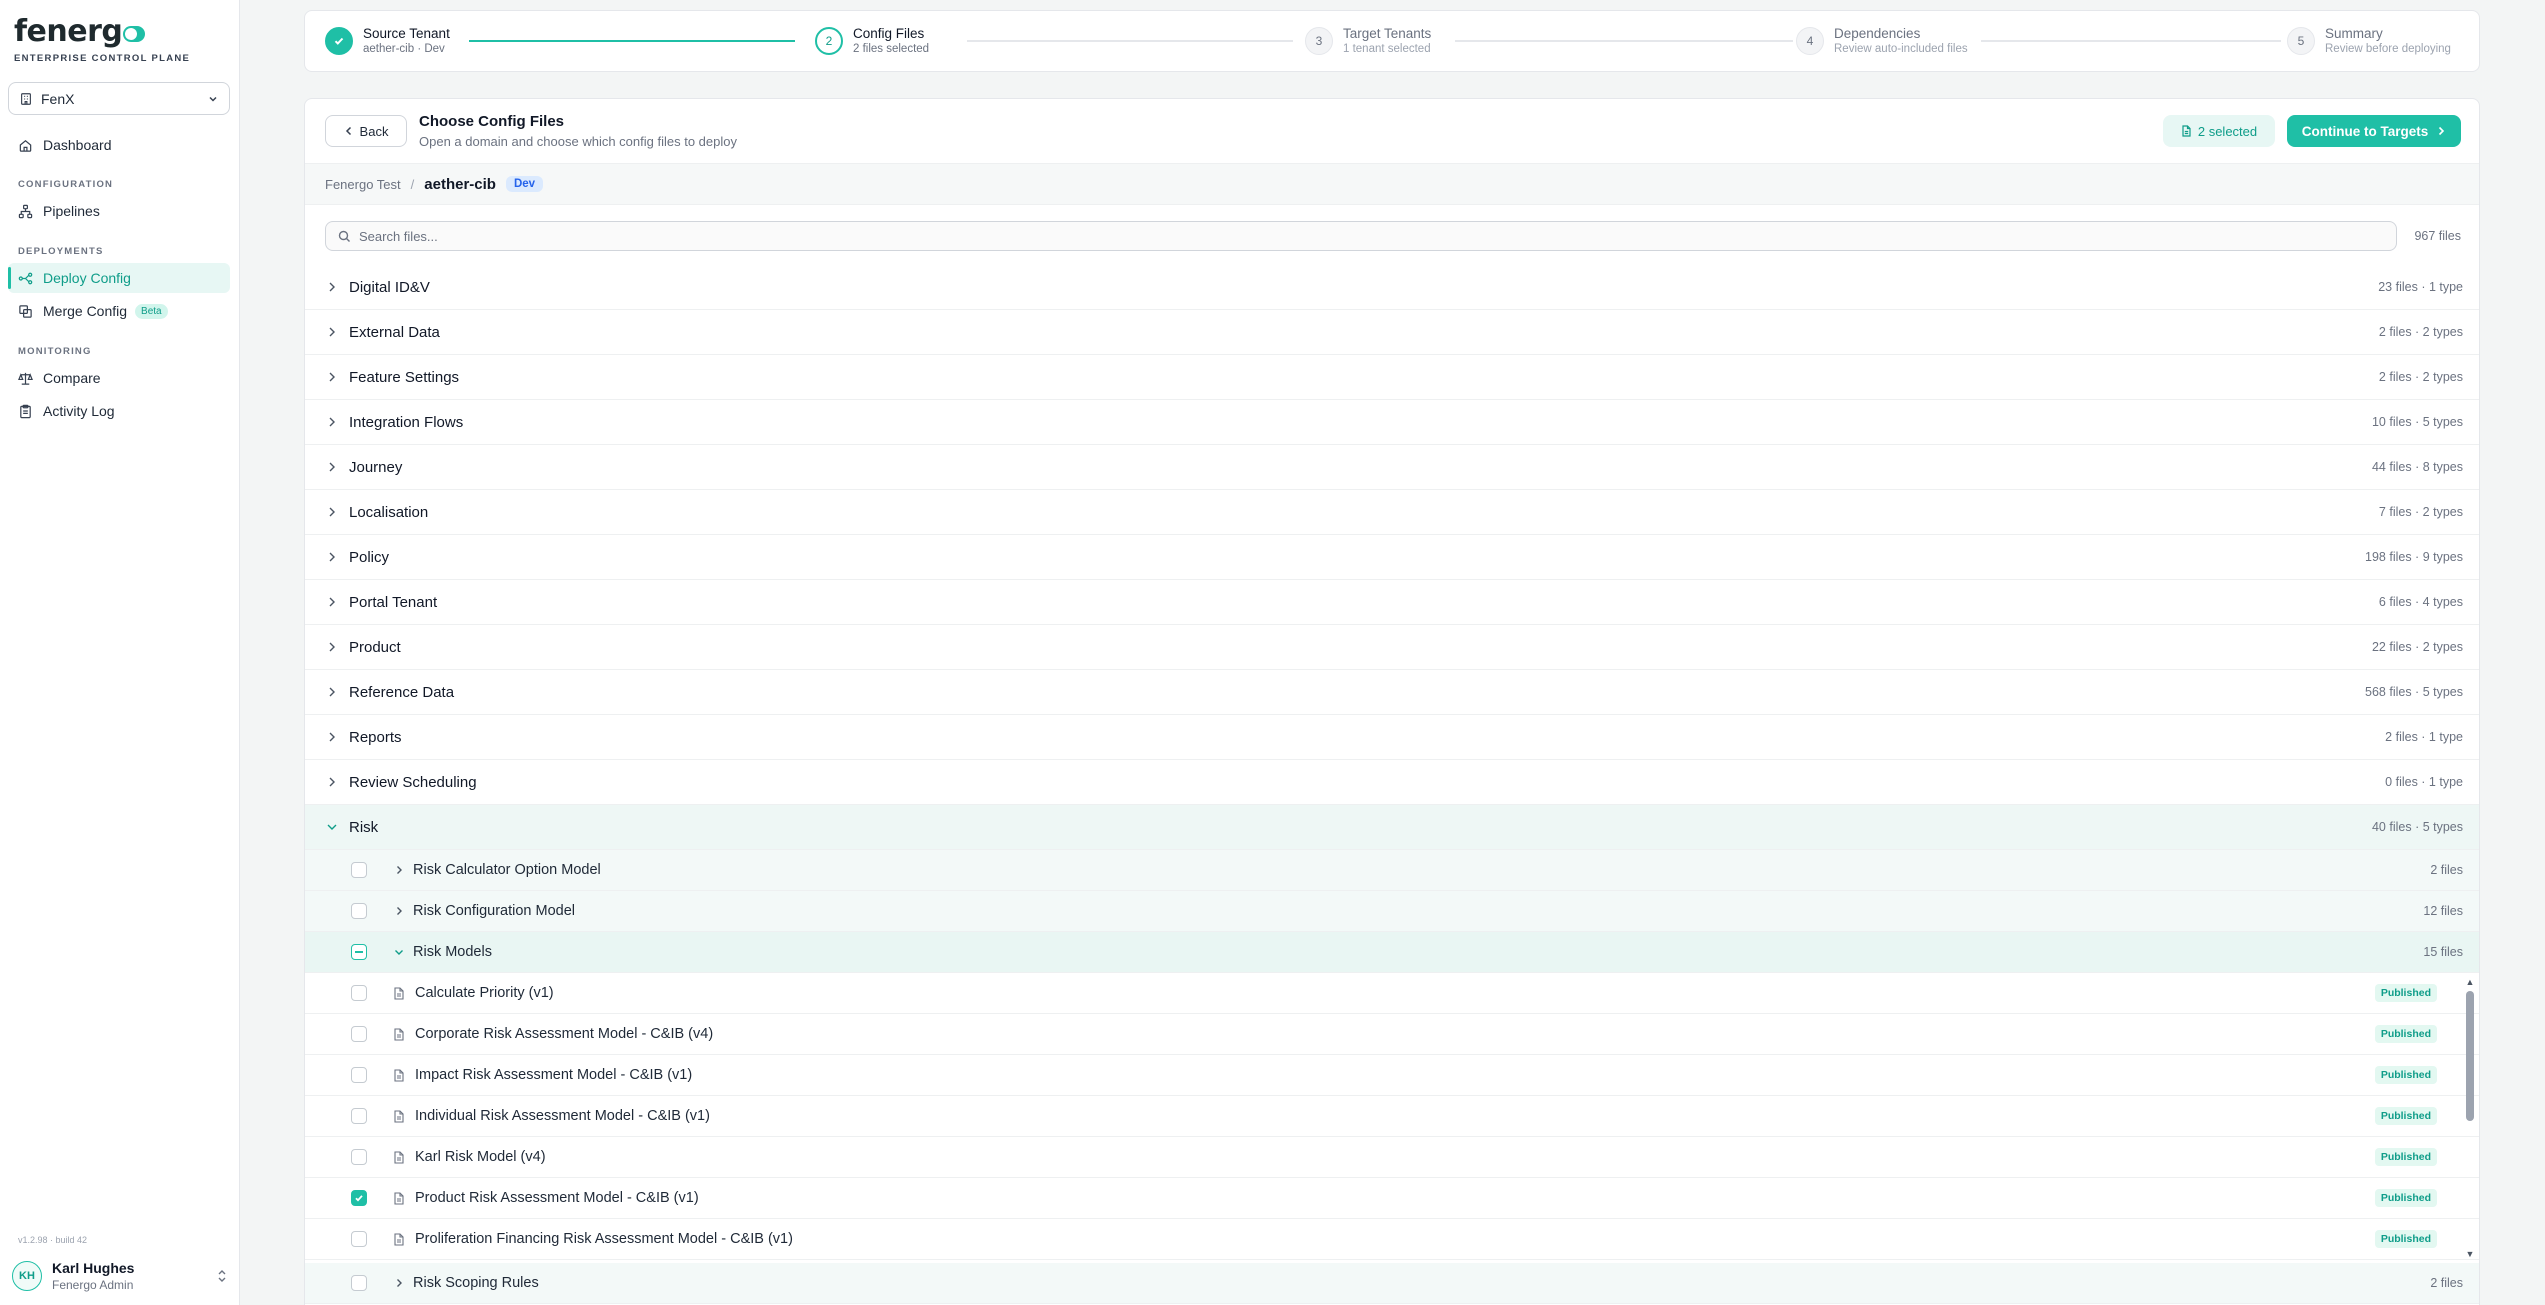 The height and width of the screenshot is (1305, 2545). What do you see at coordinates (1392, 512) in the screenshot?
I see `domain-row: Localisation 7 files · 2 types` at bounding box center [1392, 512].